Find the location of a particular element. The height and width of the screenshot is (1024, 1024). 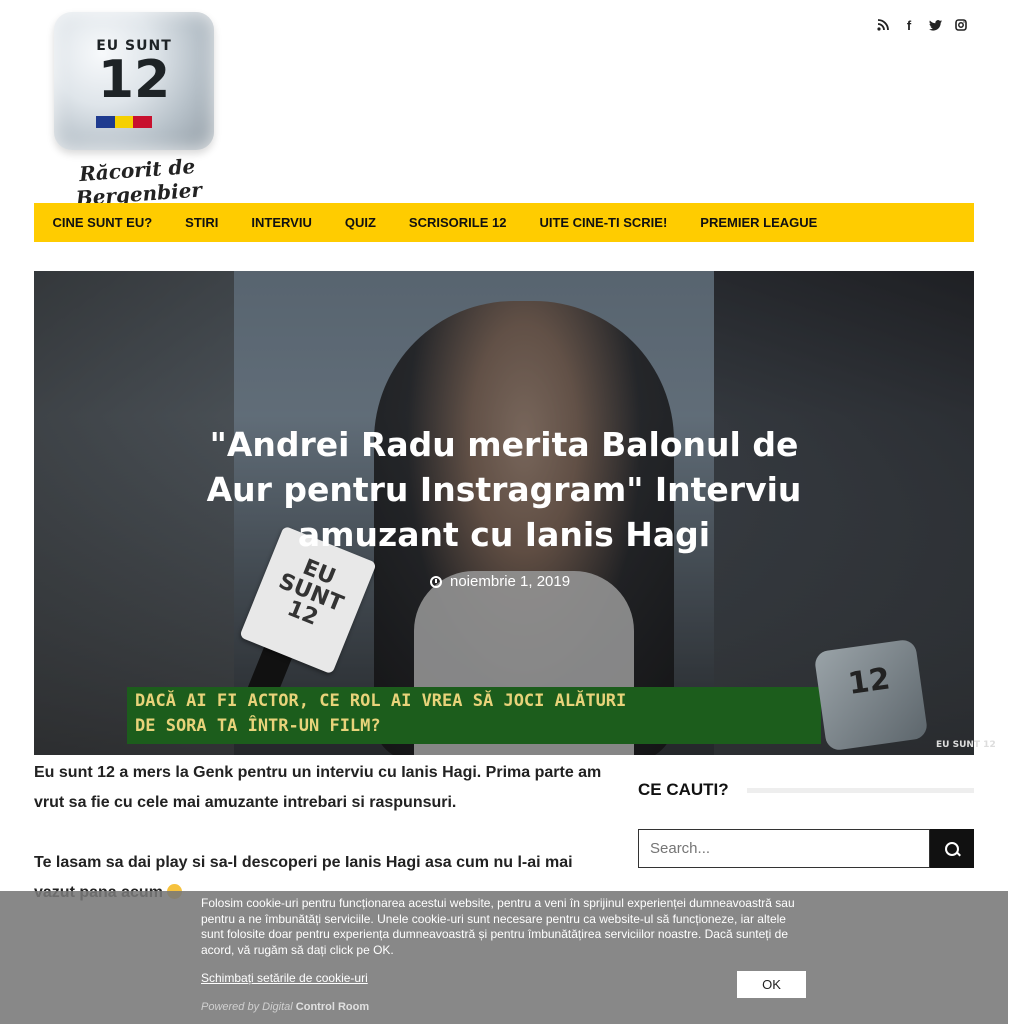

caption-line2: DE SORA TA ÎNTR-UN FILM? is located at coordinates (258, 726).